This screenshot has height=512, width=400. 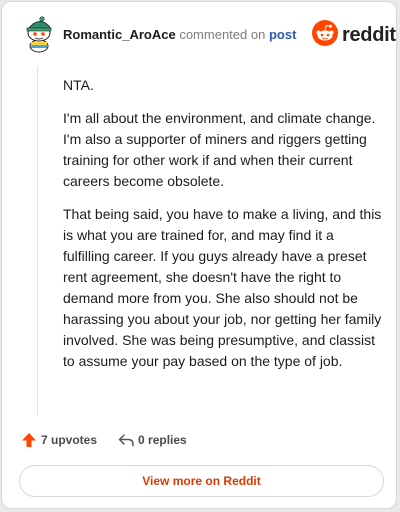 What do you see at coordinates (222, 34) in the screenshot?
I see `commented-on-text: commented on` at bounding box center [222, 34].